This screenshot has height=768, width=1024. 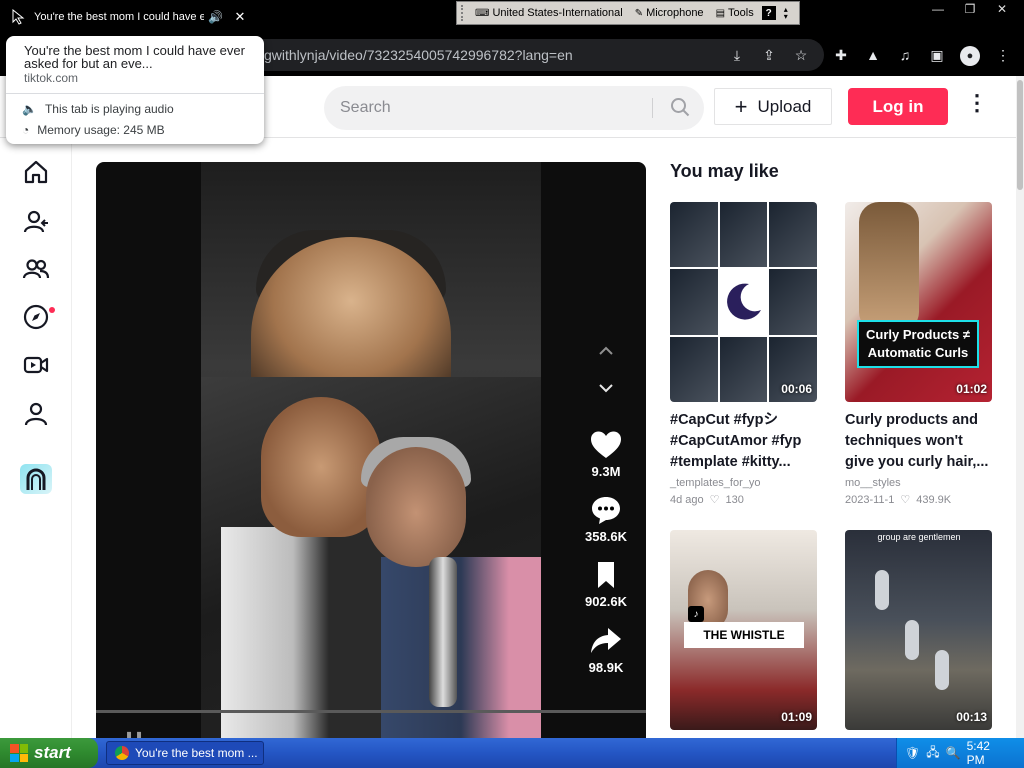 I want to click on tools-label: Tools, so click(x=741, y=13).